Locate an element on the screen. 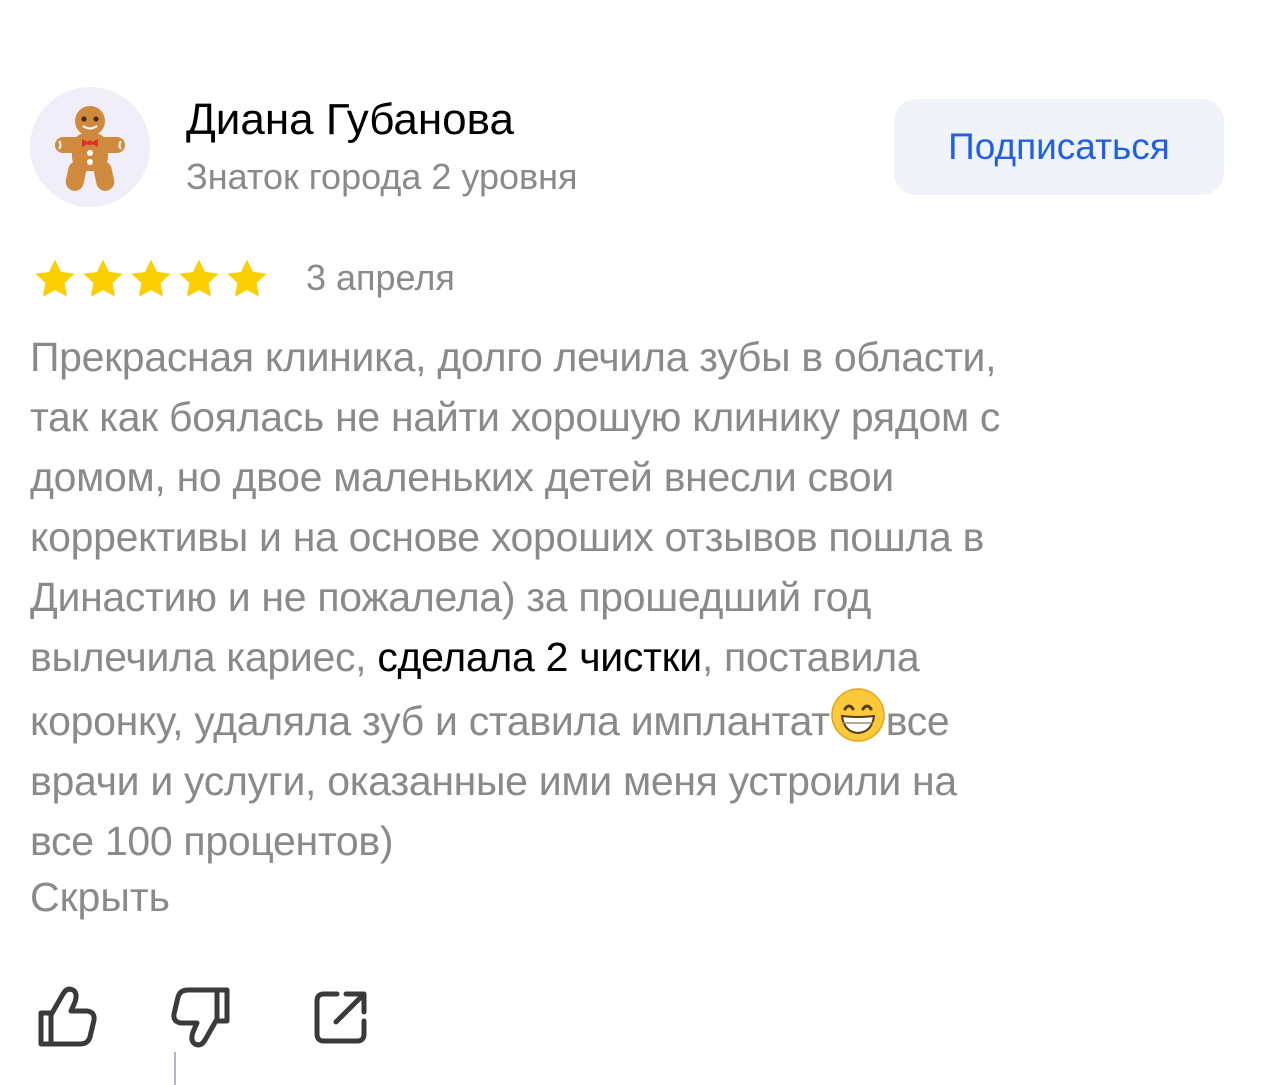 This screenshot has height=1085, width=1272. avatar is located at coordinates (90, 147).